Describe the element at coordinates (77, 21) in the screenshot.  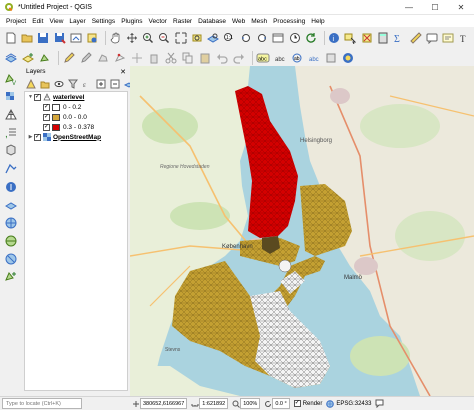
I see `menu-layer: Layer` at that location.